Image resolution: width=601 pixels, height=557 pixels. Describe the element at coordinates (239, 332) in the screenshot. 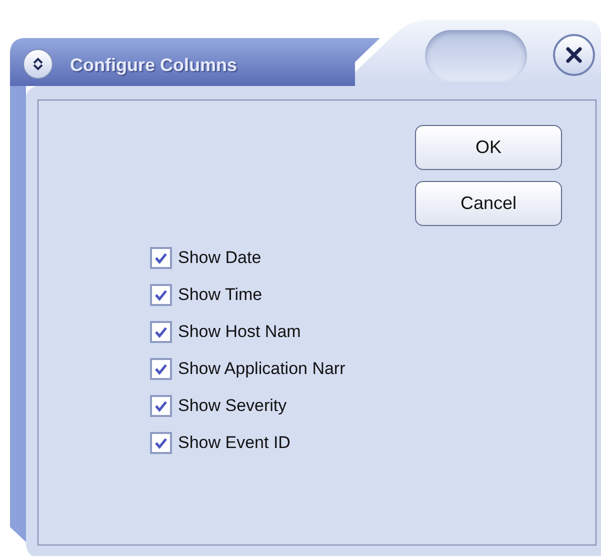

I see `checkbox-label: Show Host Nam` at that location.